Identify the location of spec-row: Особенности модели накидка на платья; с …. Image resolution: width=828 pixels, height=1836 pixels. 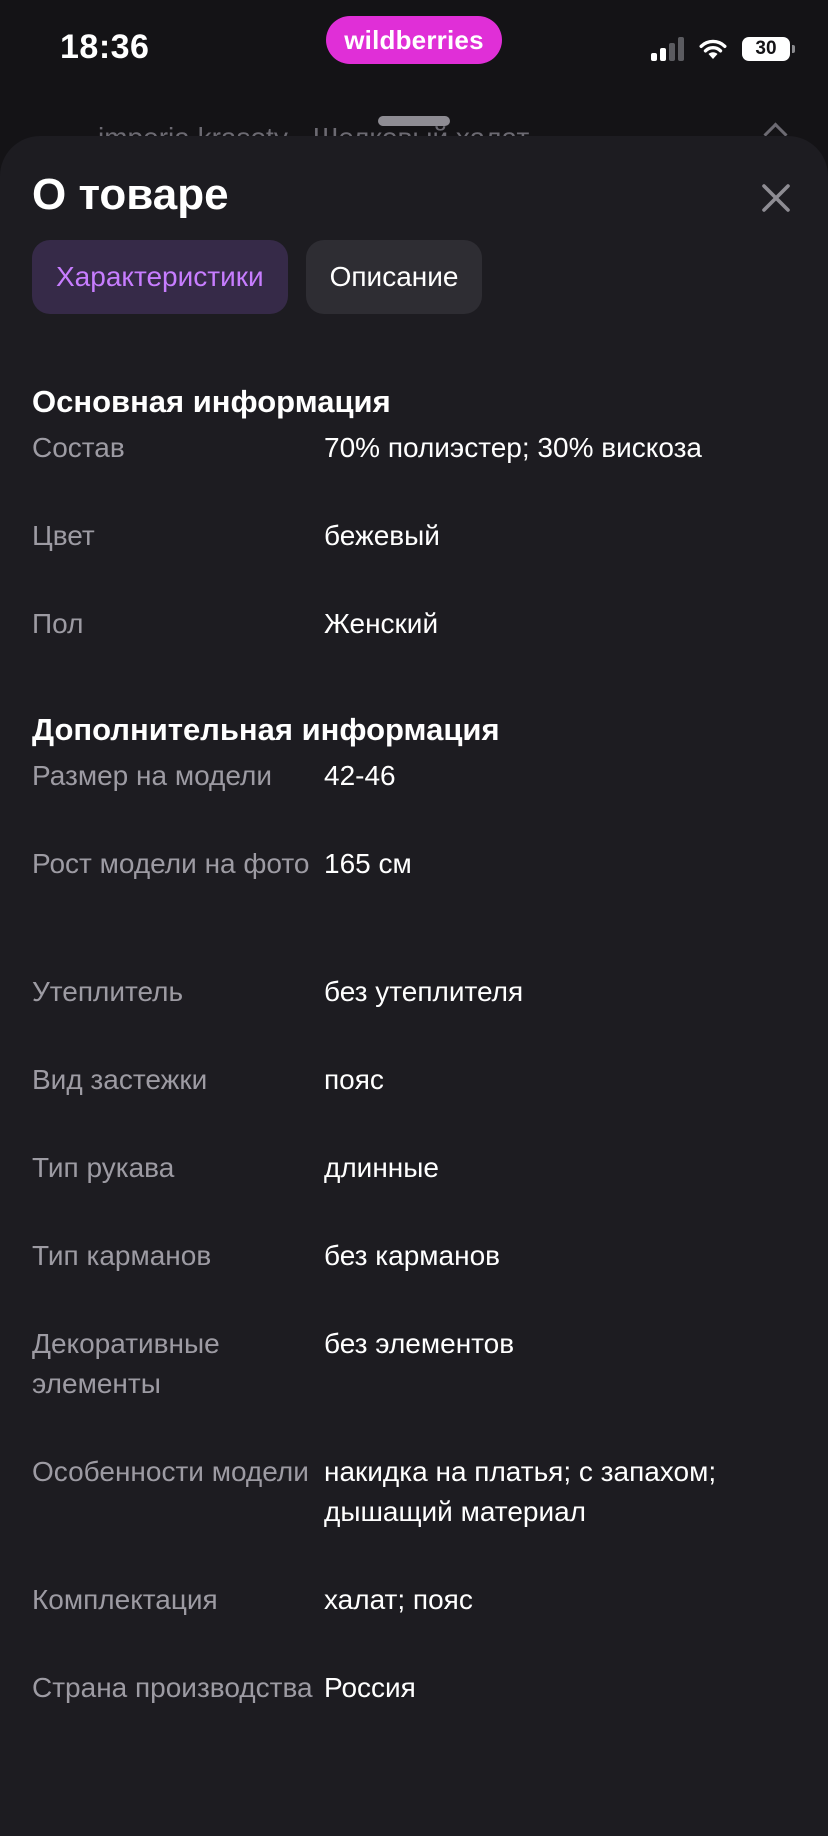
(417, 1492).